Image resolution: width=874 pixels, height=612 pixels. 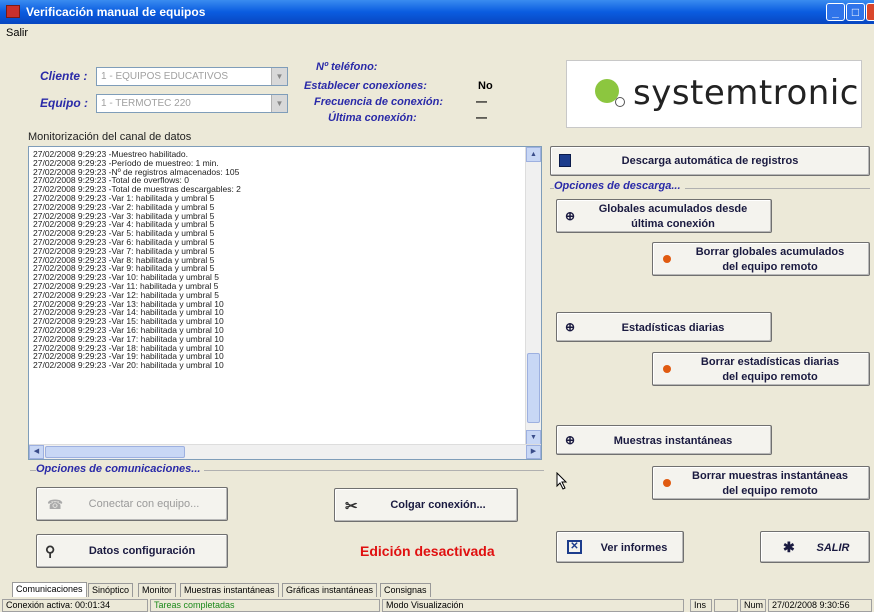 I want to click on systemtronic-logo: systemtronic, so click(x=714, y=94).